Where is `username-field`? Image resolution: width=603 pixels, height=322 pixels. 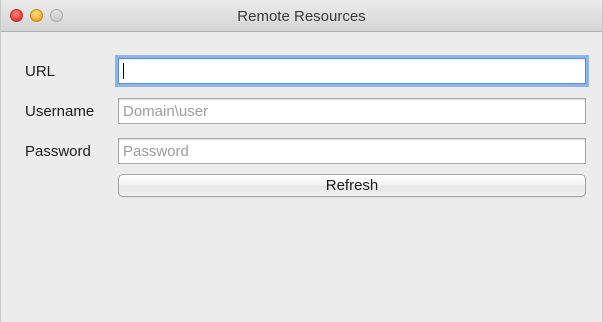
username-field is located at coordinates (352, 111).